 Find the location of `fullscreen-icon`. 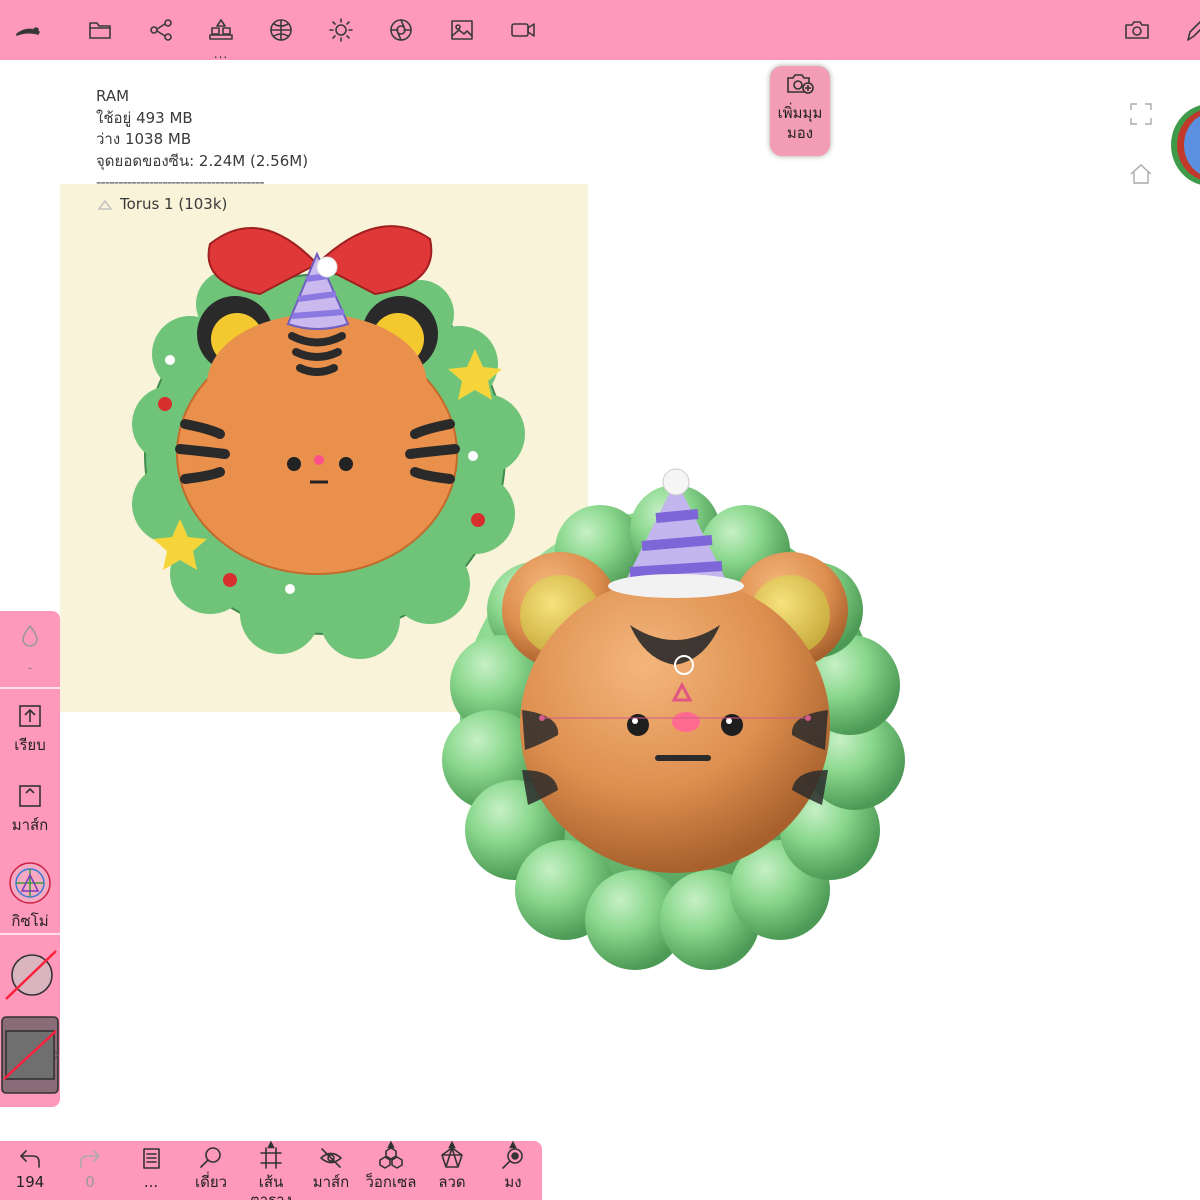

fullscreen-icon is located at coordinates (1141, 114).